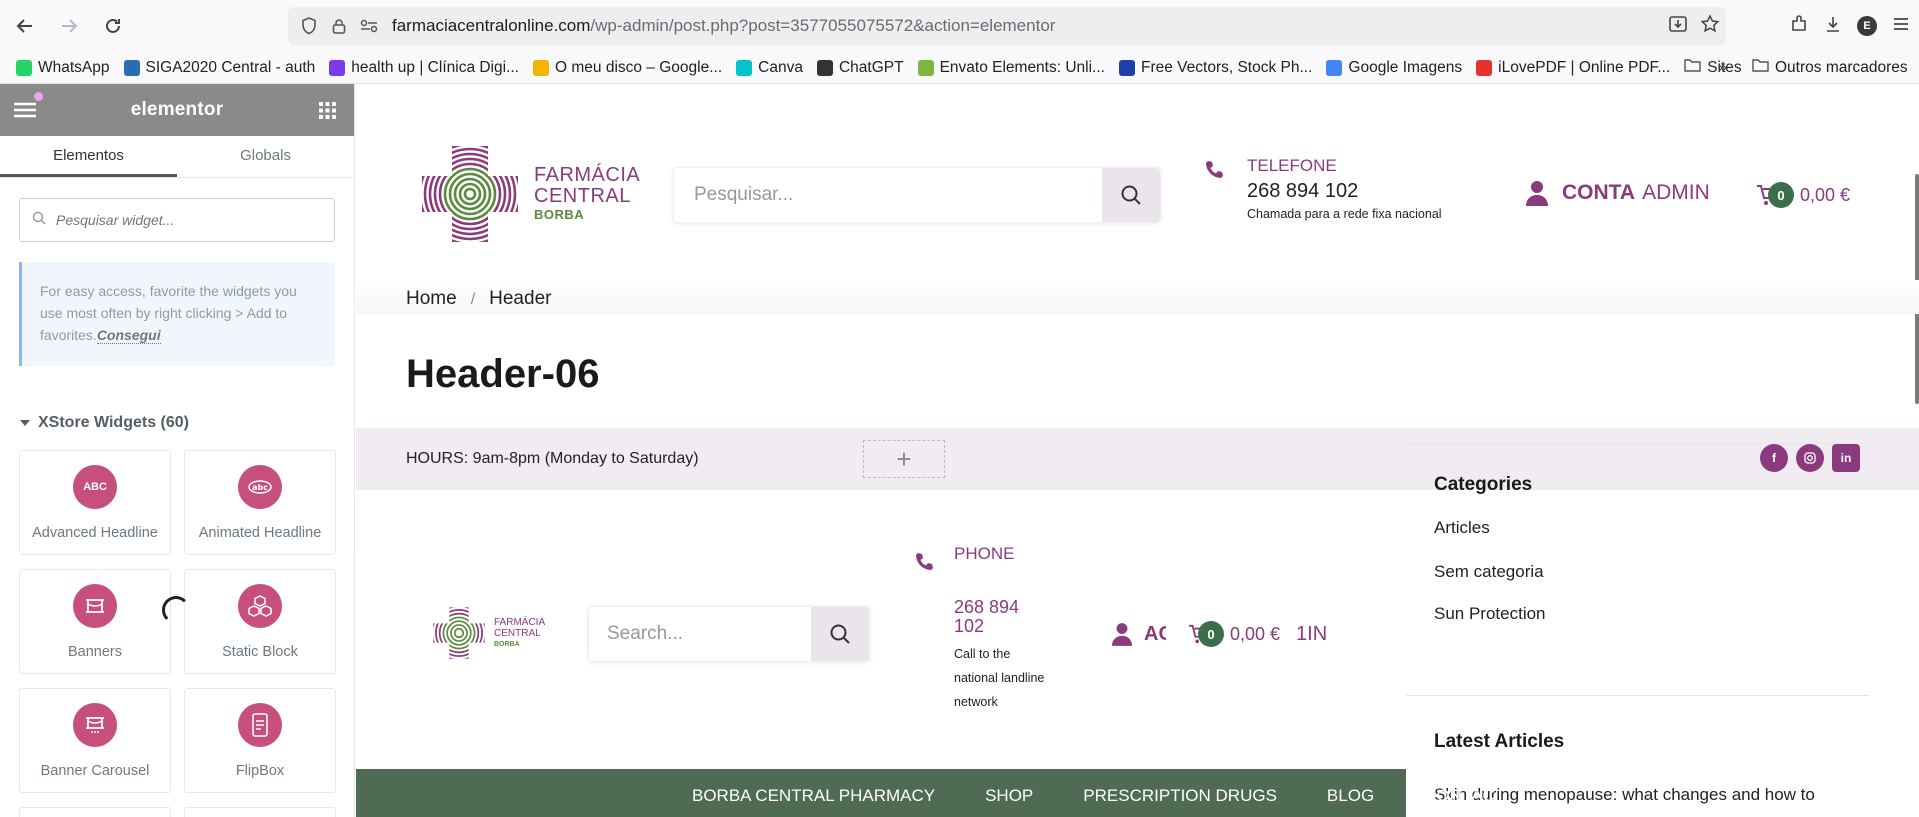 The width and height of the screenshot is (1919, 817). I want to click on flipbox-icon, so click(260, 725).